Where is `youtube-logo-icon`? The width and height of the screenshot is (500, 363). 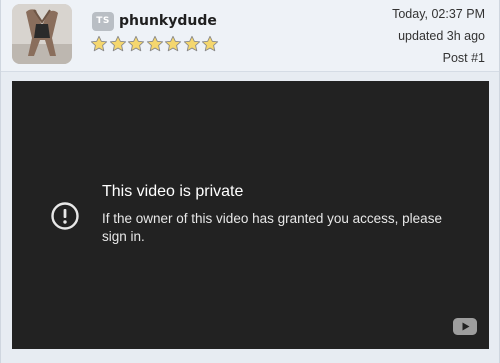
youtube-logo-icon is located at coordinates (465, 326).